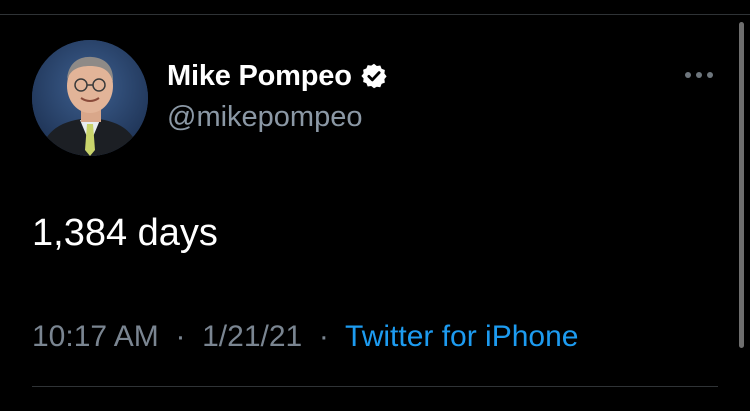 Image resolution: width=750 pixels, height=411 pixels. I want to click on tweet-meta: 10:17 AM · 1/21/21 · Twitter for iPhone, so click(305, 337).